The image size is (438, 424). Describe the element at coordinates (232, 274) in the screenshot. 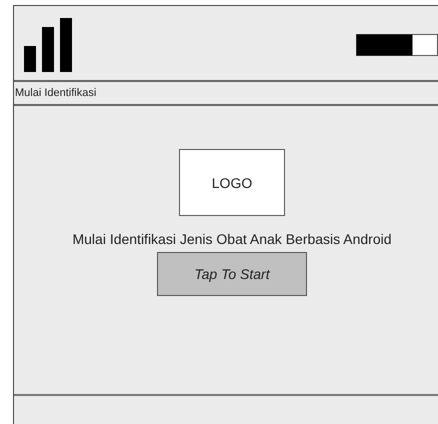

I see `start-button: Tap To Start` at that location.